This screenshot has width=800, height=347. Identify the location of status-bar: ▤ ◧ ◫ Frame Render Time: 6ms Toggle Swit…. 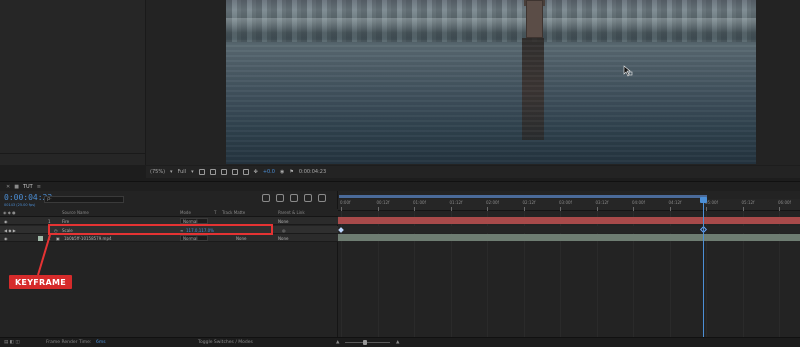
(400, 342).